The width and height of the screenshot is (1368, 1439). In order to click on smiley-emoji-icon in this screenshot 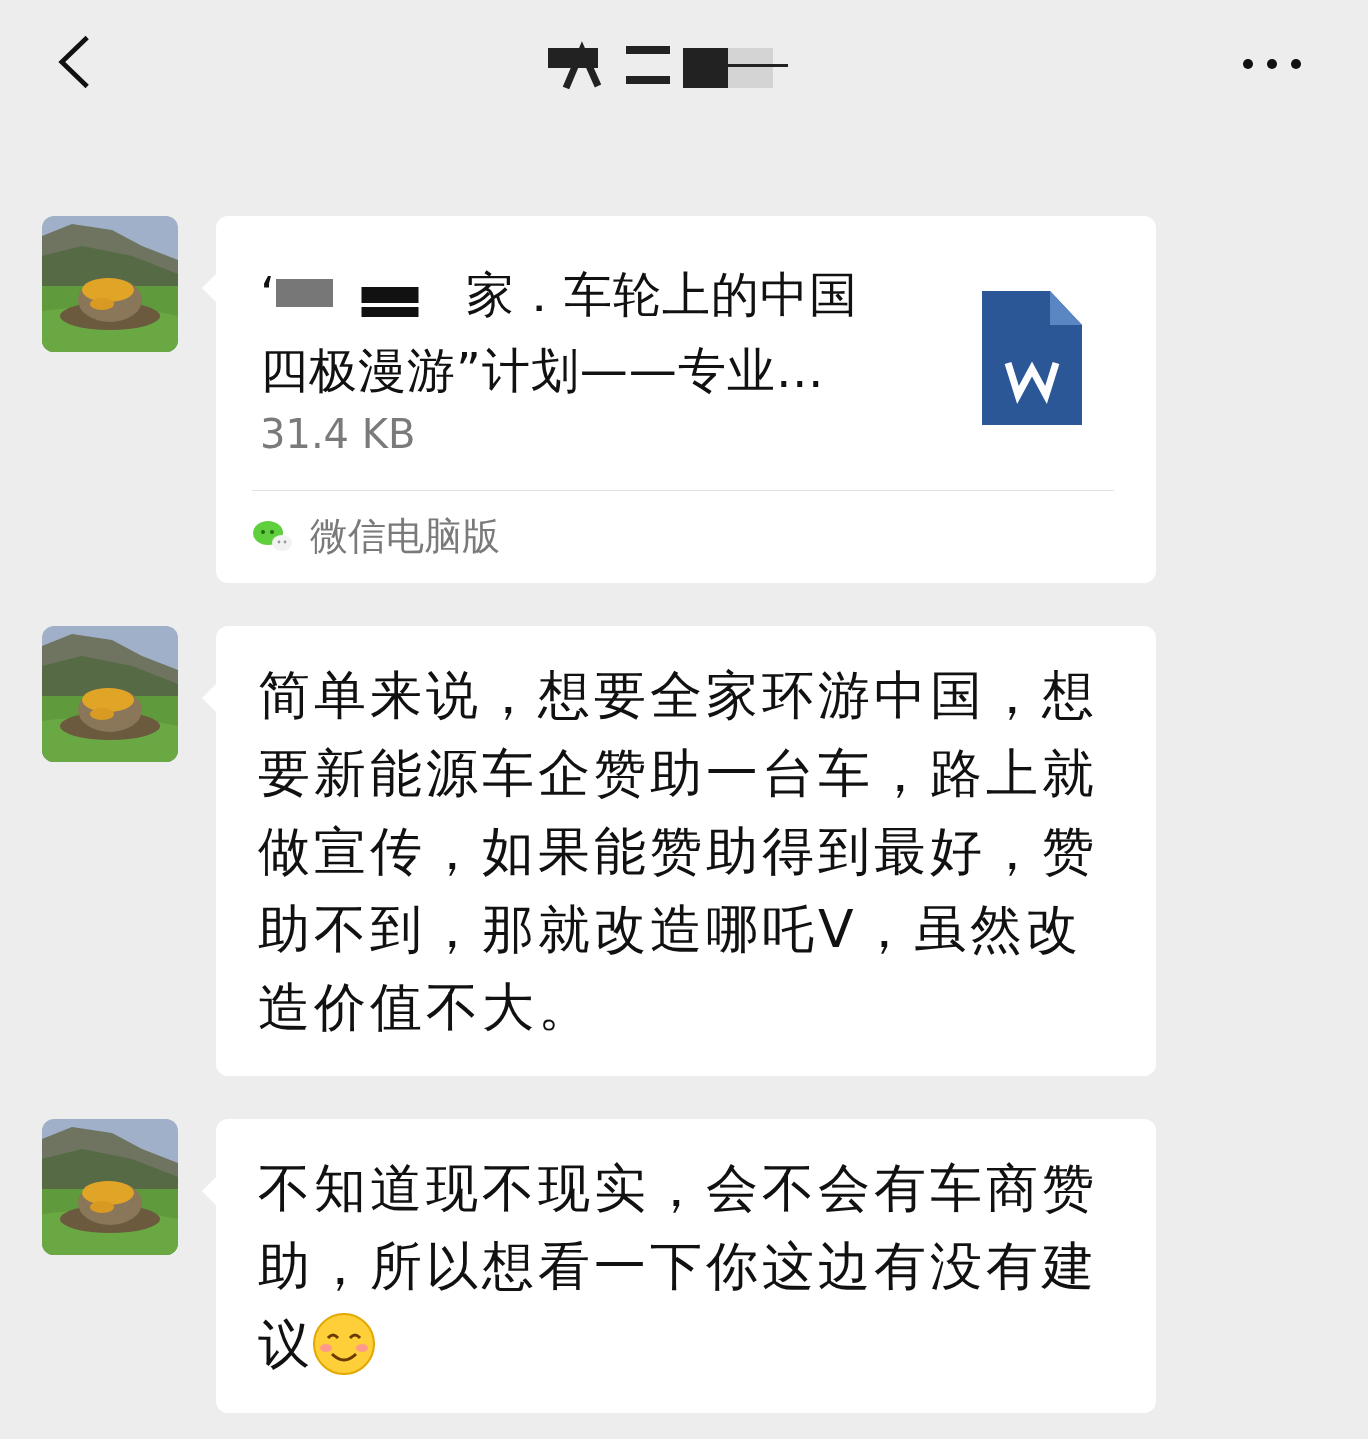, I will do `click(344, 1344)`.